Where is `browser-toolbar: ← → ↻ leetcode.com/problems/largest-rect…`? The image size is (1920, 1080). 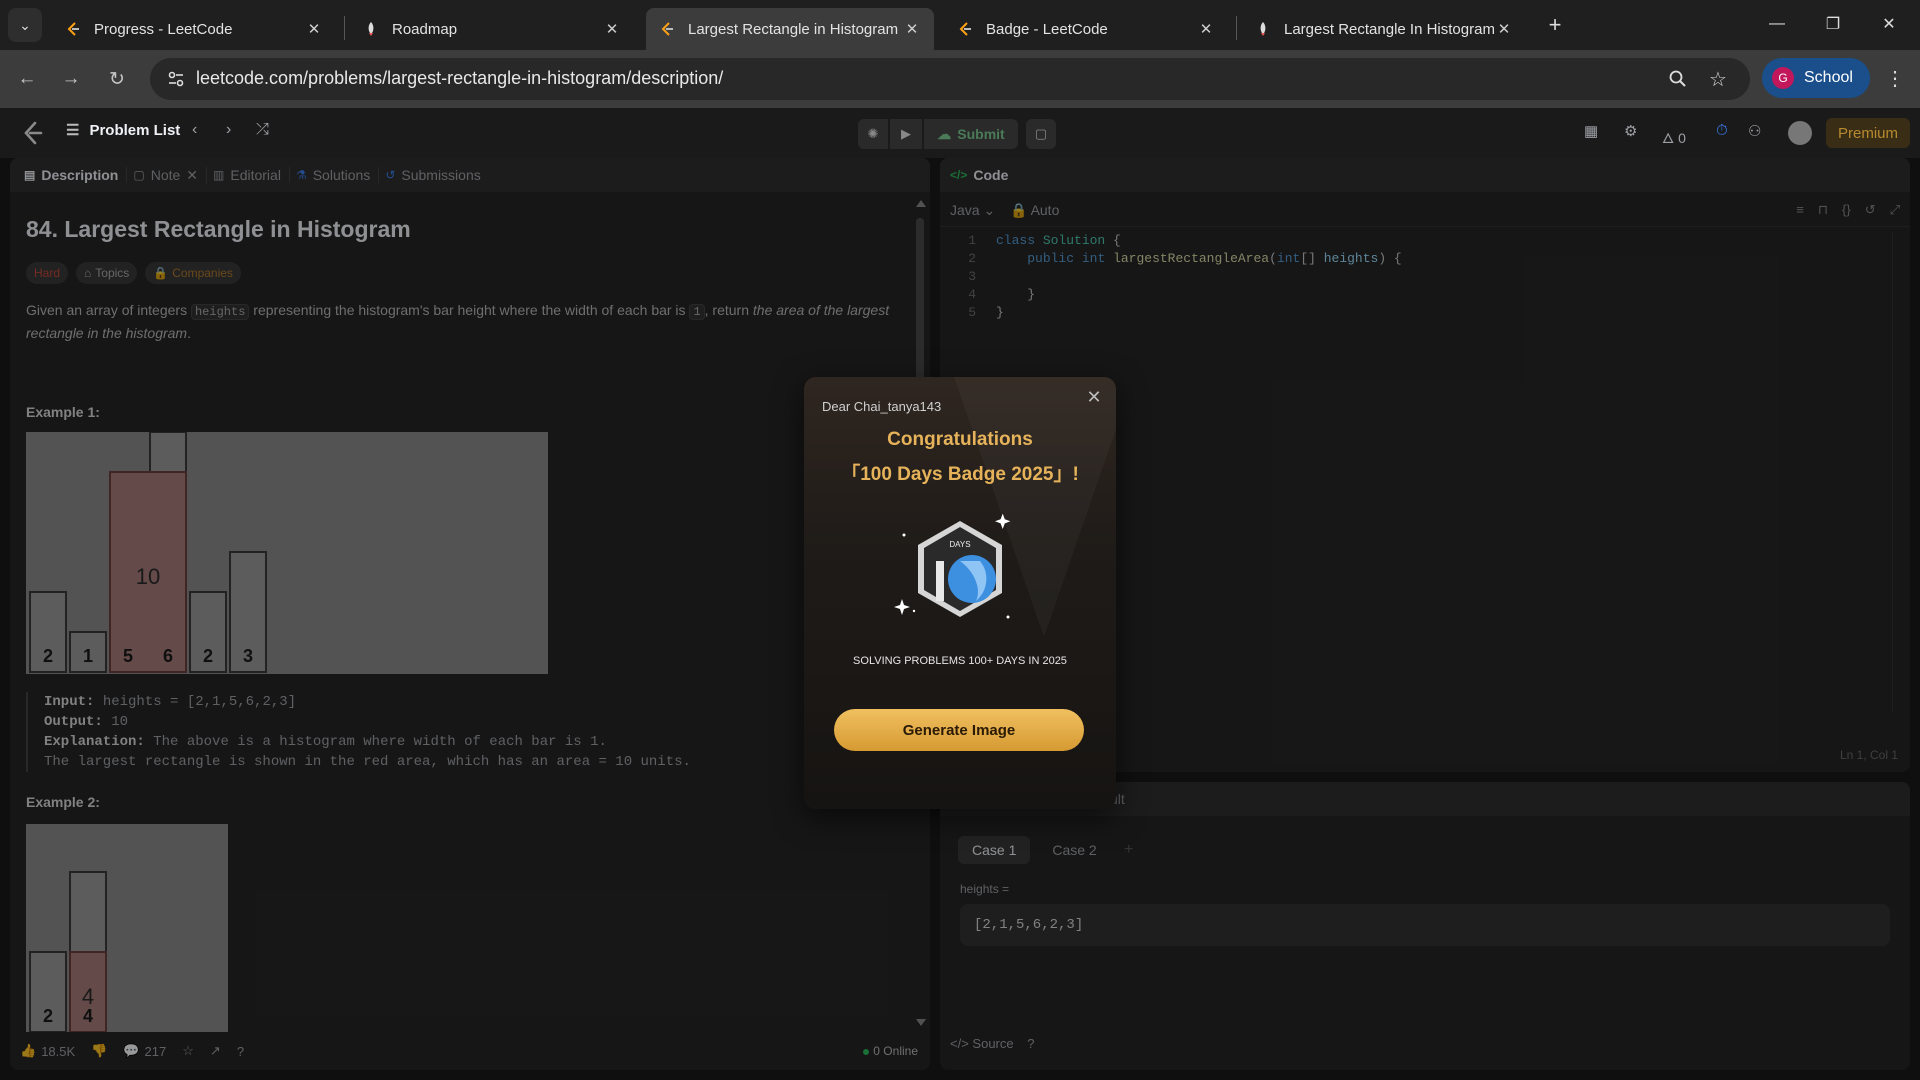 browser-toolbar: ← → ↻ leetcode.com/problems/largest-rect… is located at coordinates (960, 79).